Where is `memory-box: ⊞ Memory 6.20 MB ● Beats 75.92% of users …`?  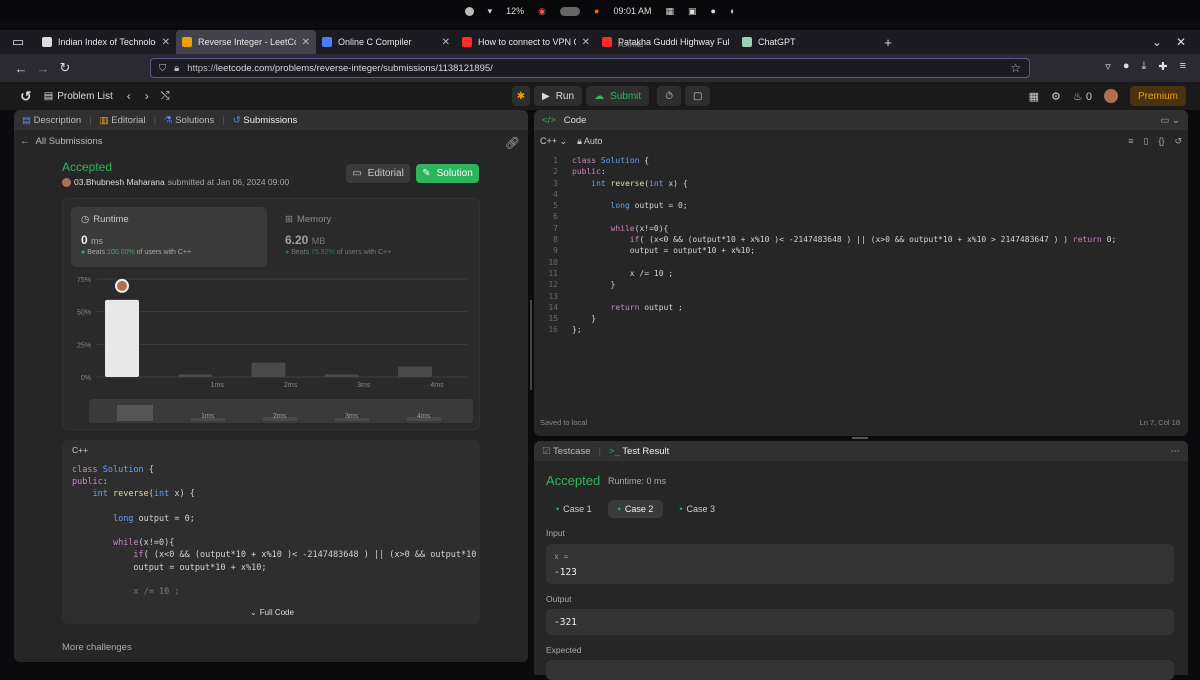
memory-box: ⊞ Memory 6.20 MB ● Beats 75.92% of users … is located at coordinates (373, 237).